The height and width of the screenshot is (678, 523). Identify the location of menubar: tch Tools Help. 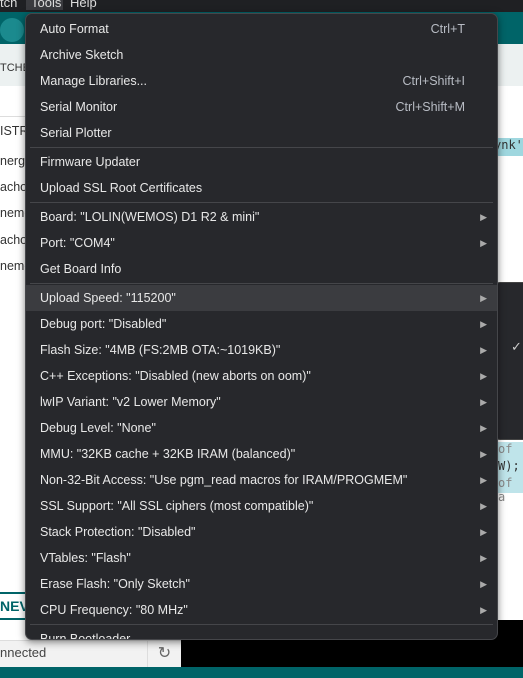
(261, 6).